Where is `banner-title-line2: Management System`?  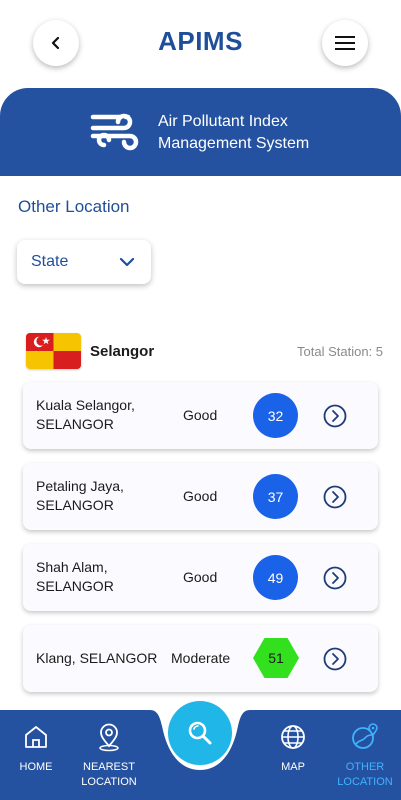 banner-title-line2: Management System is located at coordinates (234, 143).